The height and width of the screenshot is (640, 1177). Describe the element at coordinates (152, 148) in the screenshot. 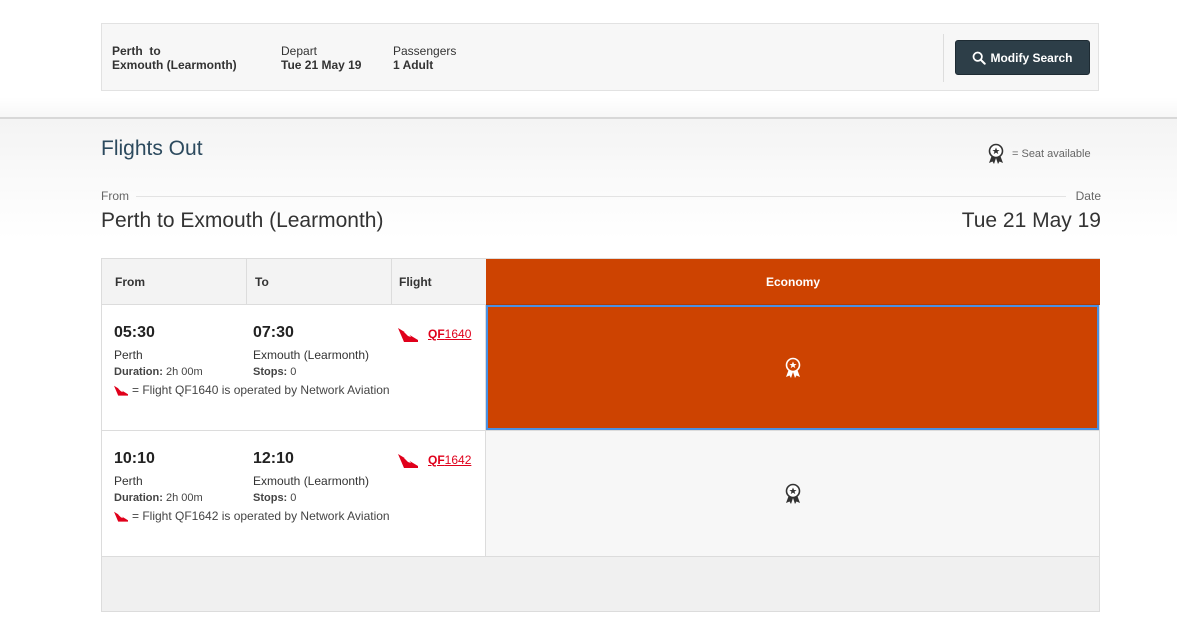

I see `page-title: Flights Out` at that location.